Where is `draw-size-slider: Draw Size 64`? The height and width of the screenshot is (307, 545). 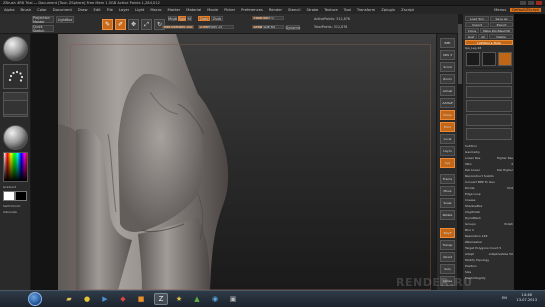
draw-size-slider: Draw Size 64 is located at coordinates (268, 27).